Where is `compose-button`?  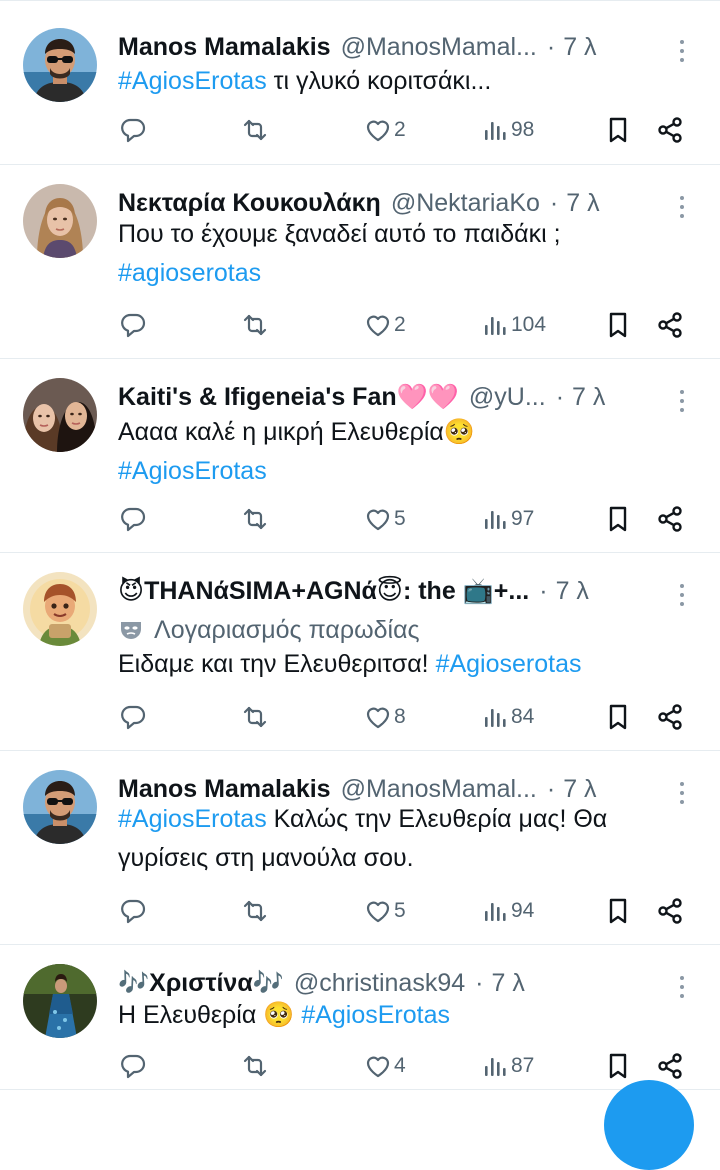 compose-button is located at coordinates (649, 1125).